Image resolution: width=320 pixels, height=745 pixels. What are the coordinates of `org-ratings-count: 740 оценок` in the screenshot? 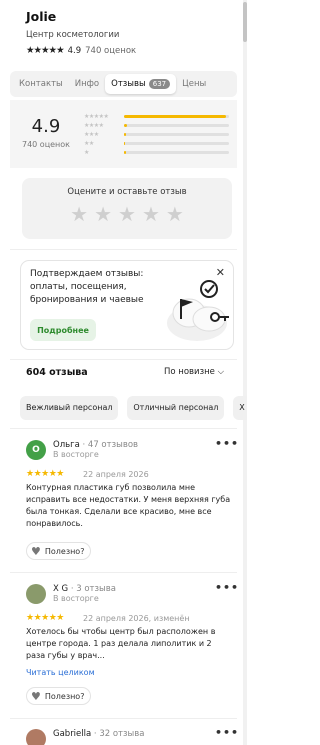 It's located at (111, 50).